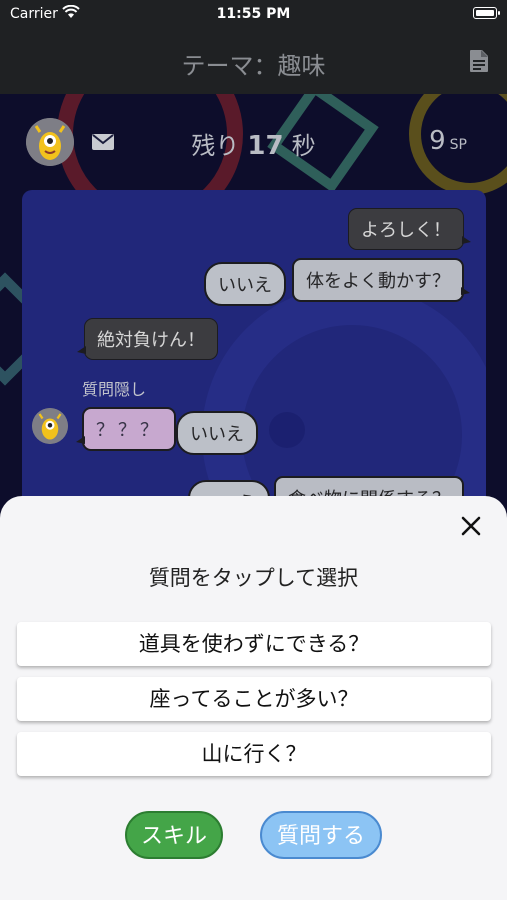  What do you see at coordinates (486, 13) in the screenshot?
I see `battery-icon` at bounding box center [486, 13].